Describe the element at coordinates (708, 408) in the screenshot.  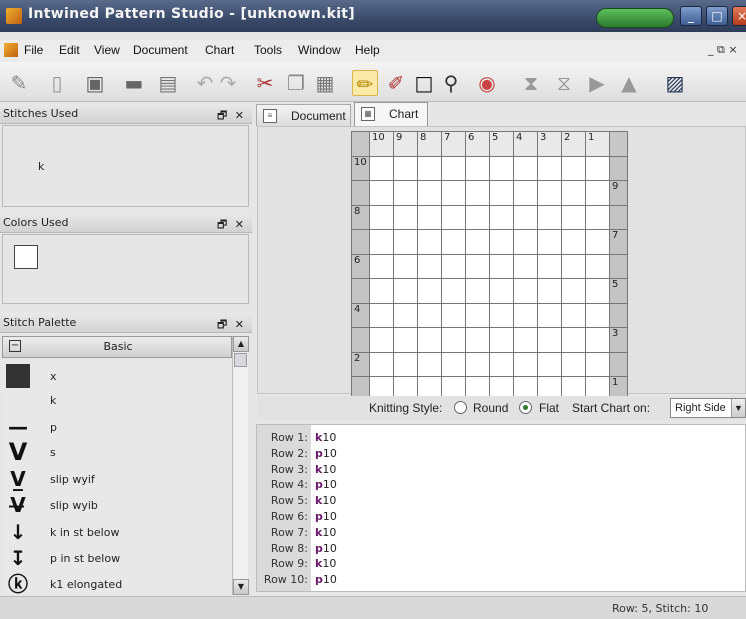
I see `start-side-select: Right Side ▼` at that location.